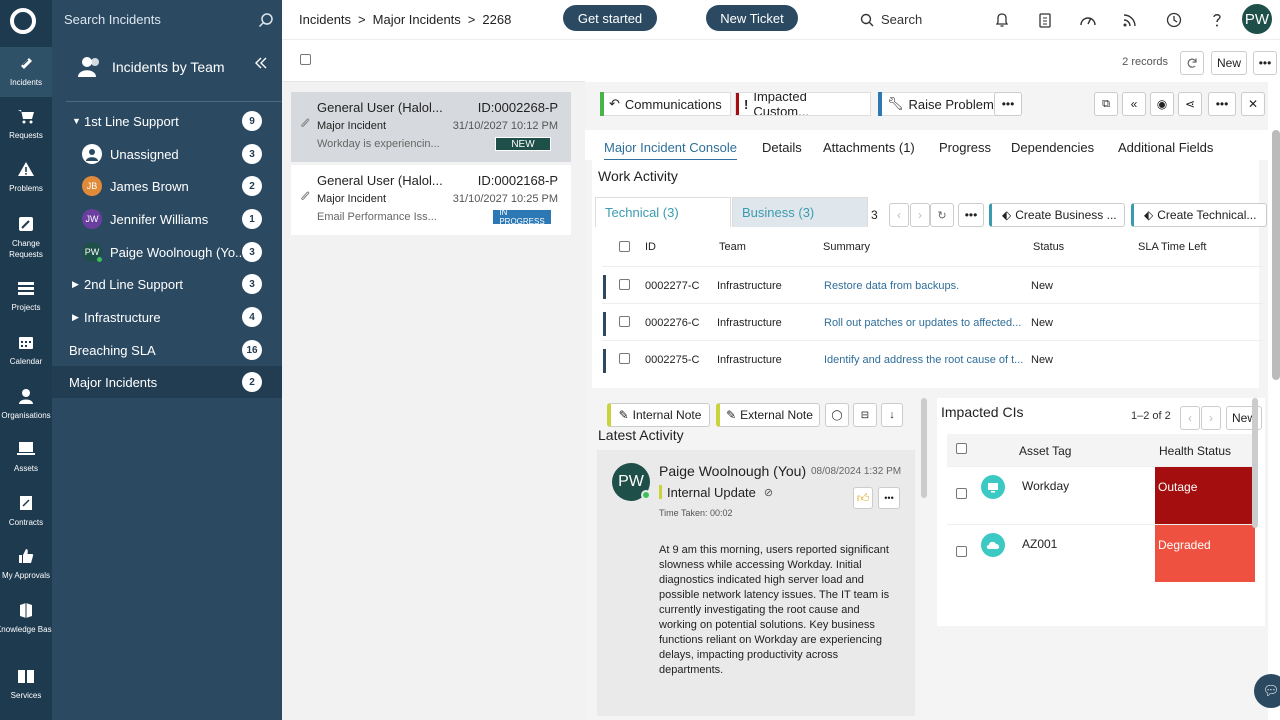 This screenshot has height=720, width=1280. I want to click on comment-button: ◯, so click(837, 415).